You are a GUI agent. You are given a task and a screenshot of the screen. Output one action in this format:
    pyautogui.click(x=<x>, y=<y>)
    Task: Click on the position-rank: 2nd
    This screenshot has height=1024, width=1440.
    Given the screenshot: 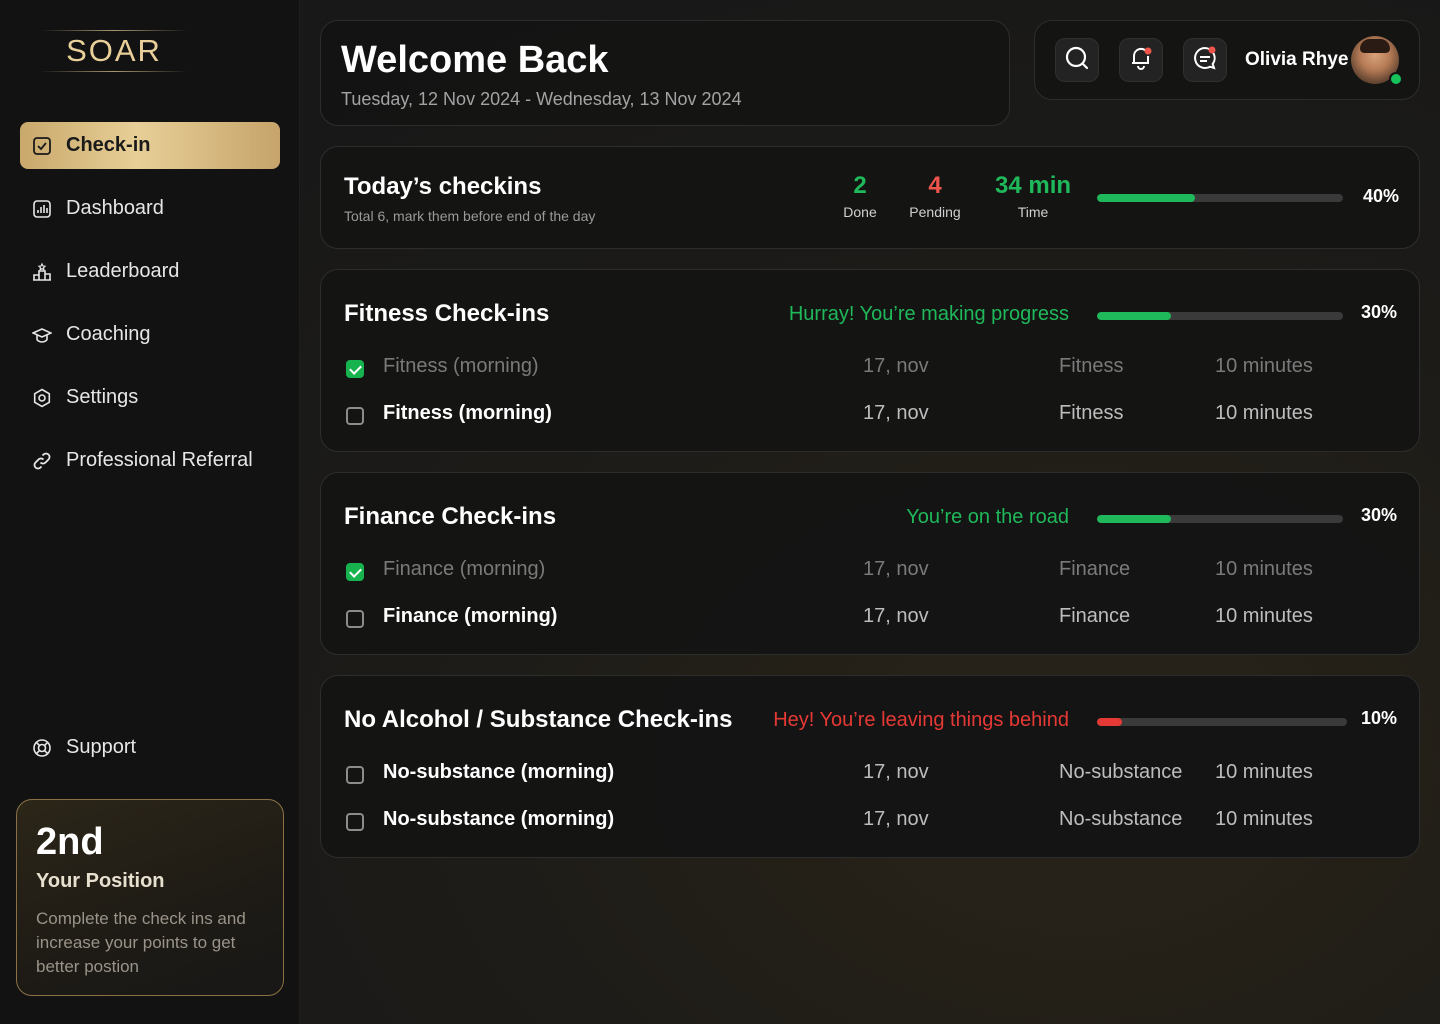 What is the action you would take?
    pyautogui.click(x=70, y=842)
    